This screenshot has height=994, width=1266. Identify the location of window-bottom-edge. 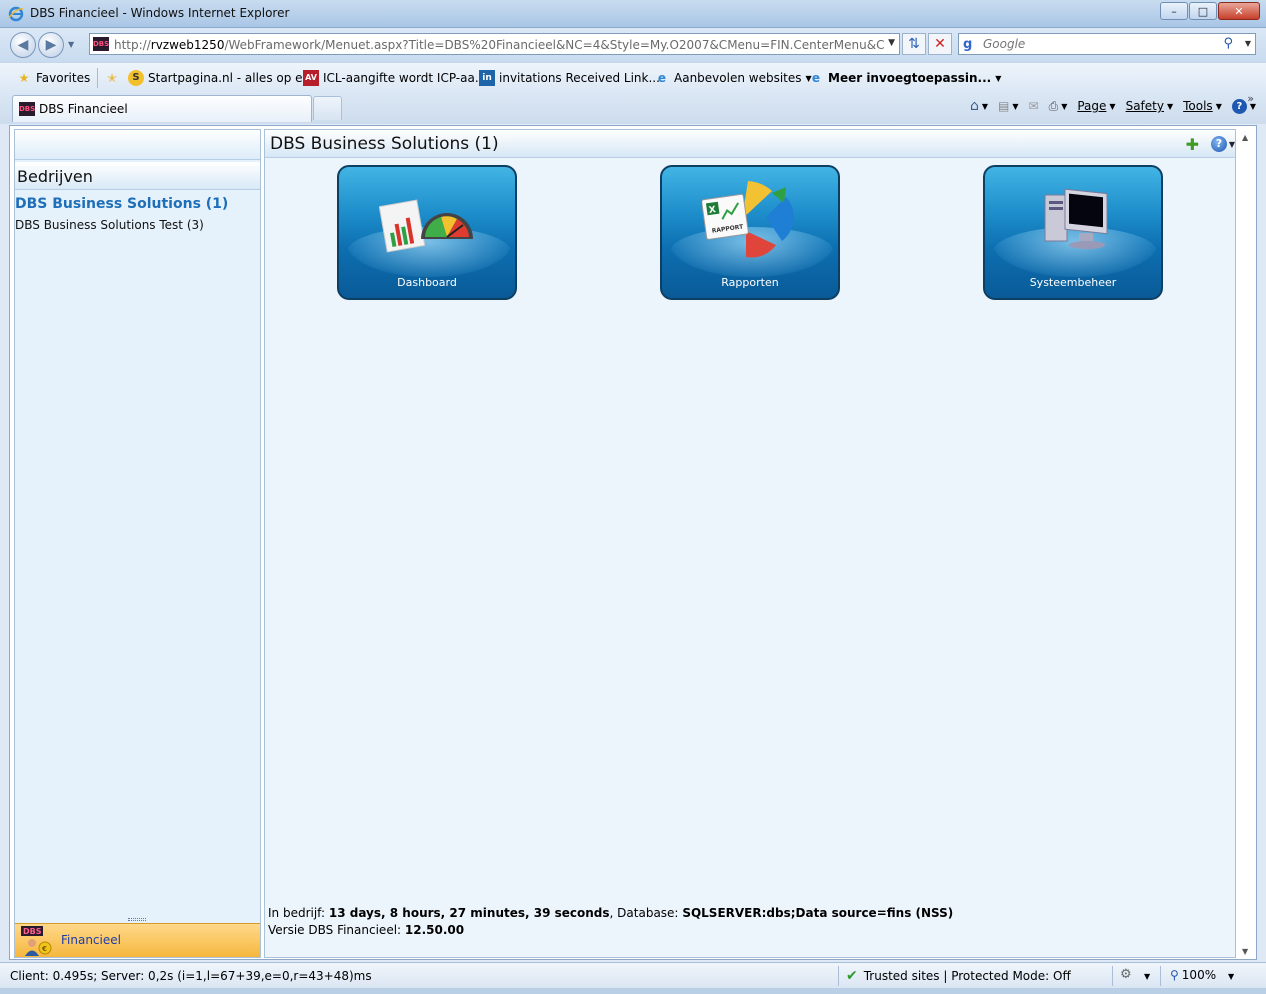
(633, 991).